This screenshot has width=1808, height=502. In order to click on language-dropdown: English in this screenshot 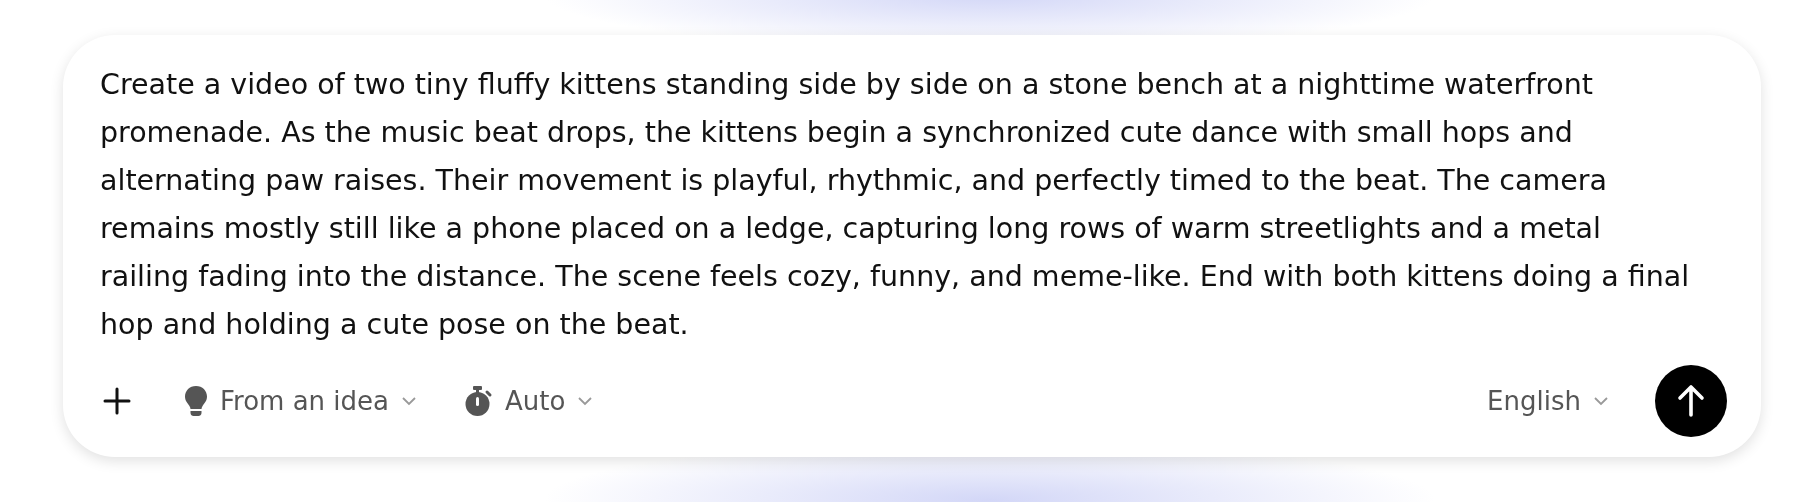, I will do `click(1548, 401)`.